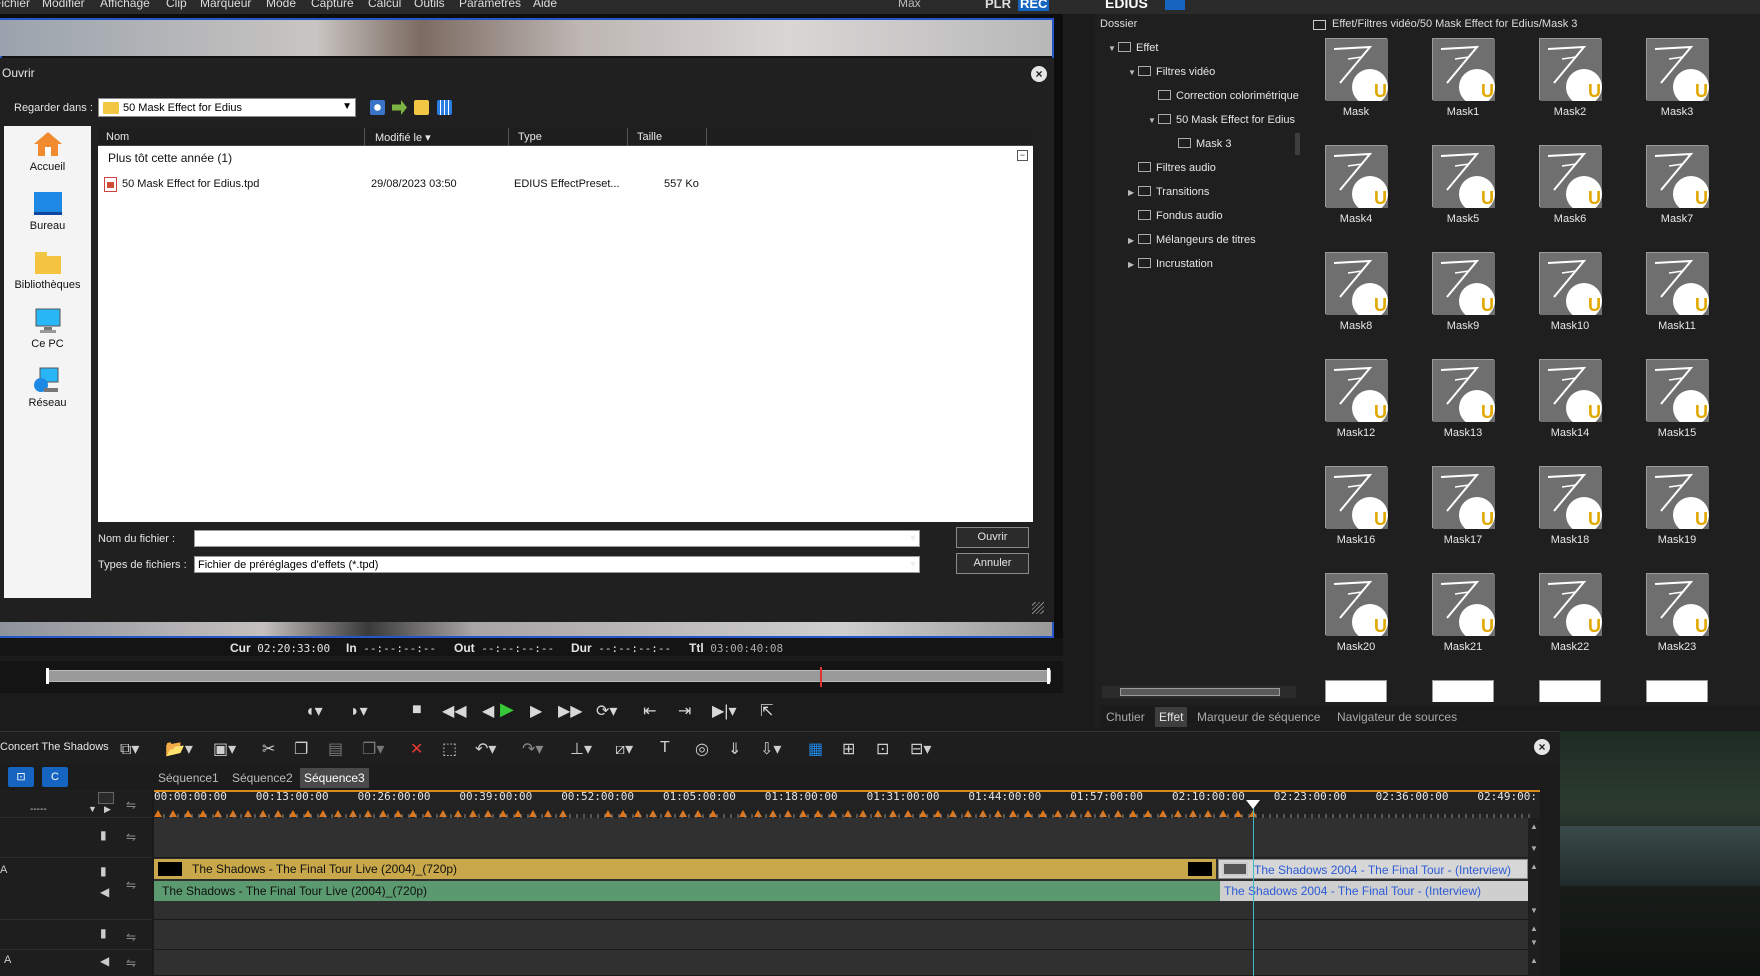 The image size is (1760, 976). Describe the element at coordinates (106, 798) in the screenshot. I see `track-toggle-icon` at that location.